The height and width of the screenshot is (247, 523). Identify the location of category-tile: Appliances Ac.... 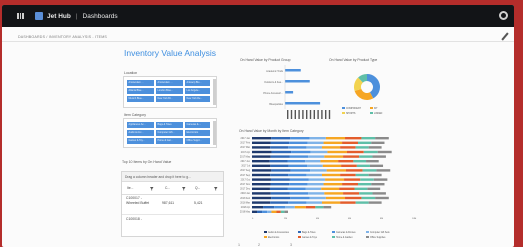
(140, 125).